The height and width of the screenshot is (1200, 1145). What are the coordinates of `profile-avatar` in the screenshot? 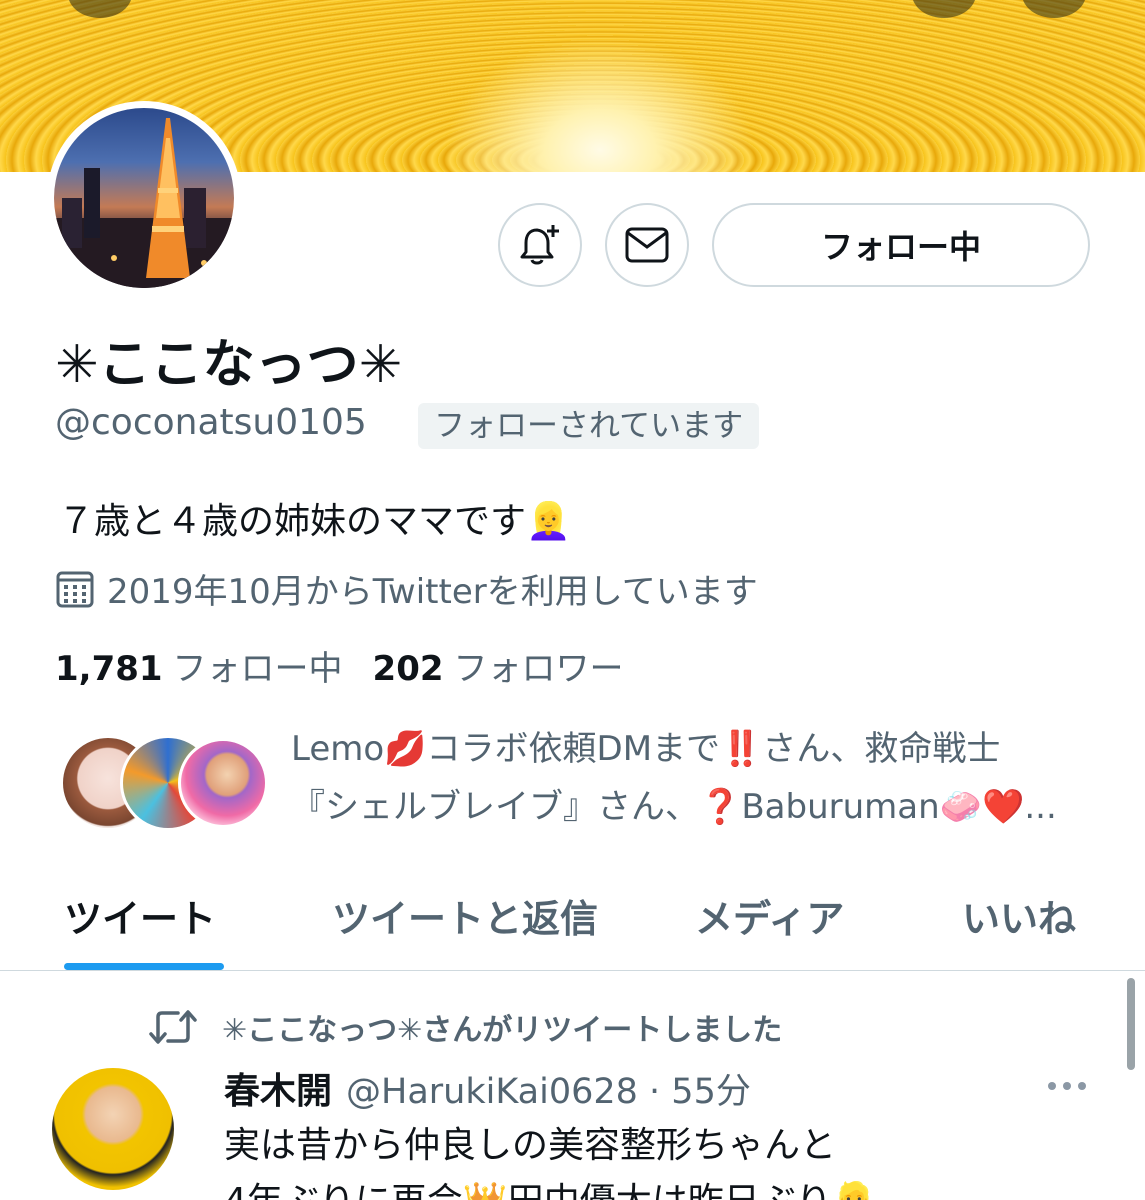 It's located at (144, 198).